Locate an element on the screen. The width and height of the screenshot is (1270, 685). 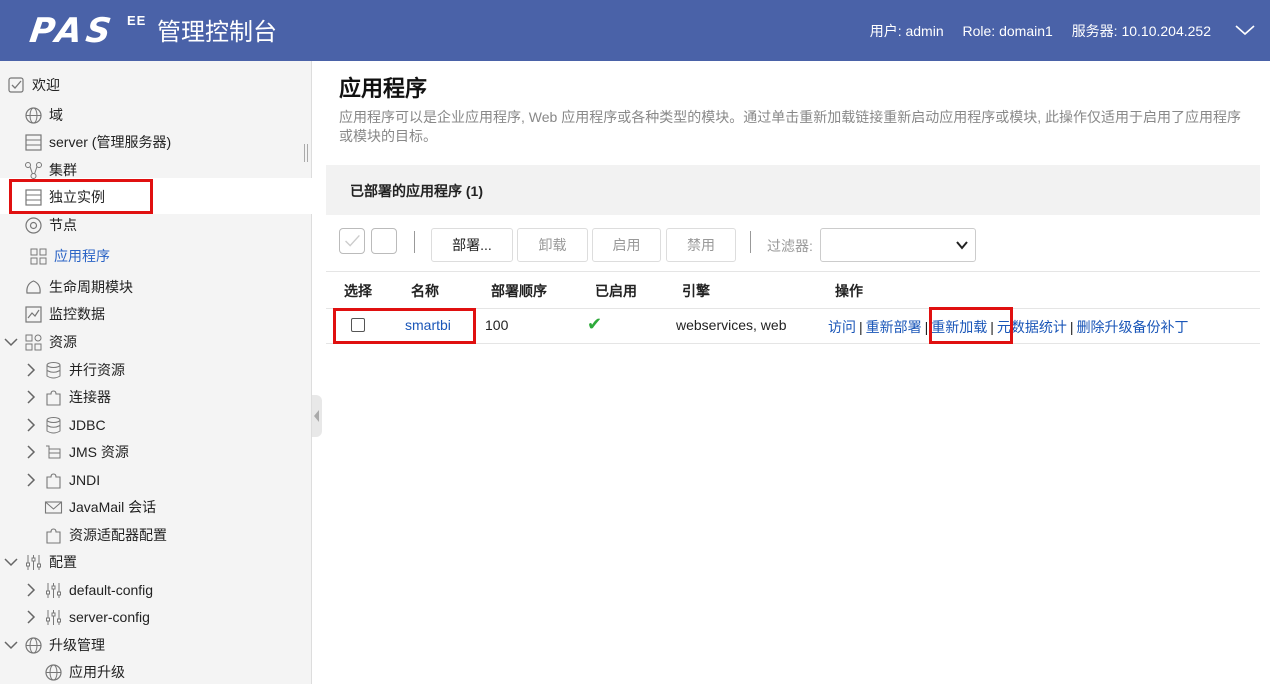
server-label: 服务器: 10.10.204.252 is located at coordinates (1141, 31).